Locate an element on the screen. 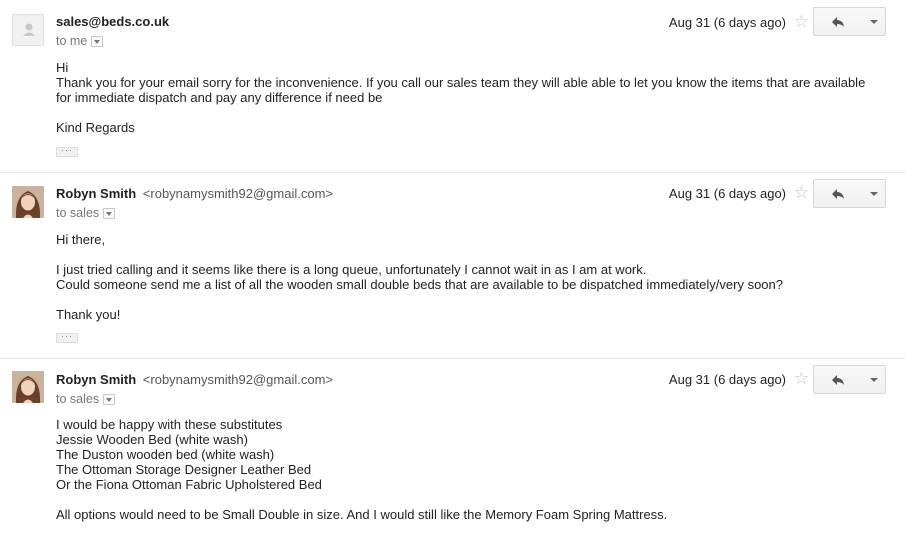  recipient-line: to me is located at coordinates (80, 41).